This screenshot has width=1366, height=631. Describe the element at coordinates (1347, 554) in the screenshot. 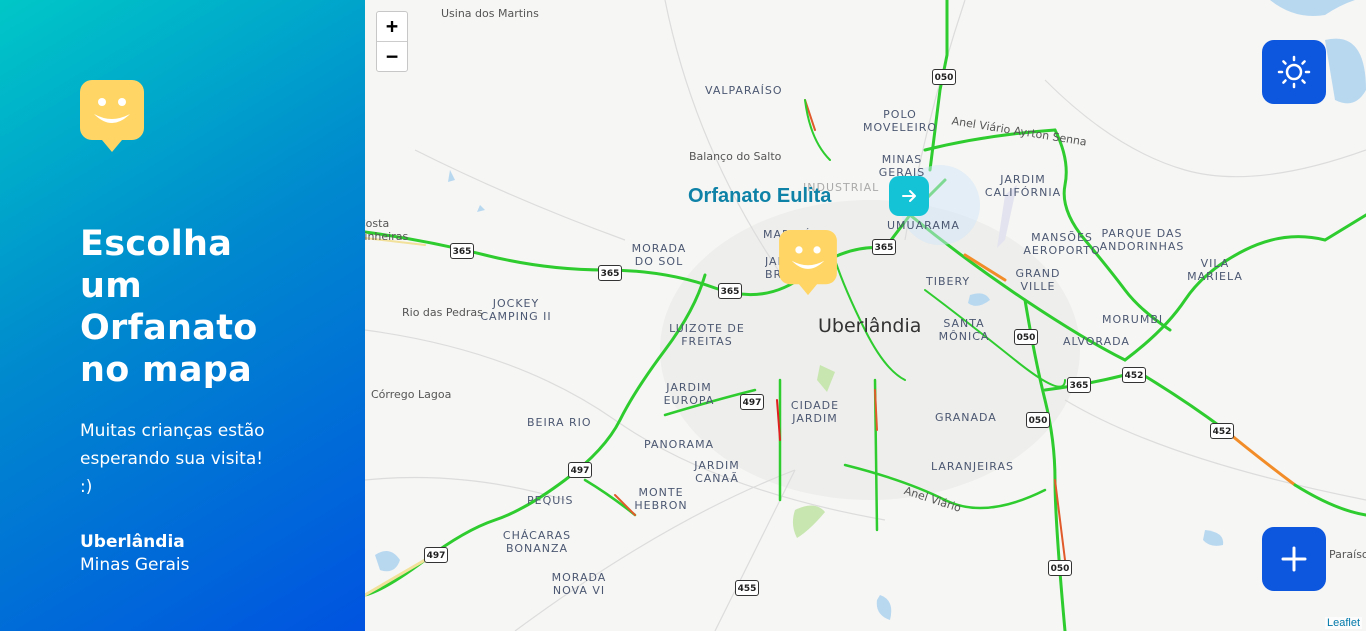

I see `map-label: Paraíso` at that location.